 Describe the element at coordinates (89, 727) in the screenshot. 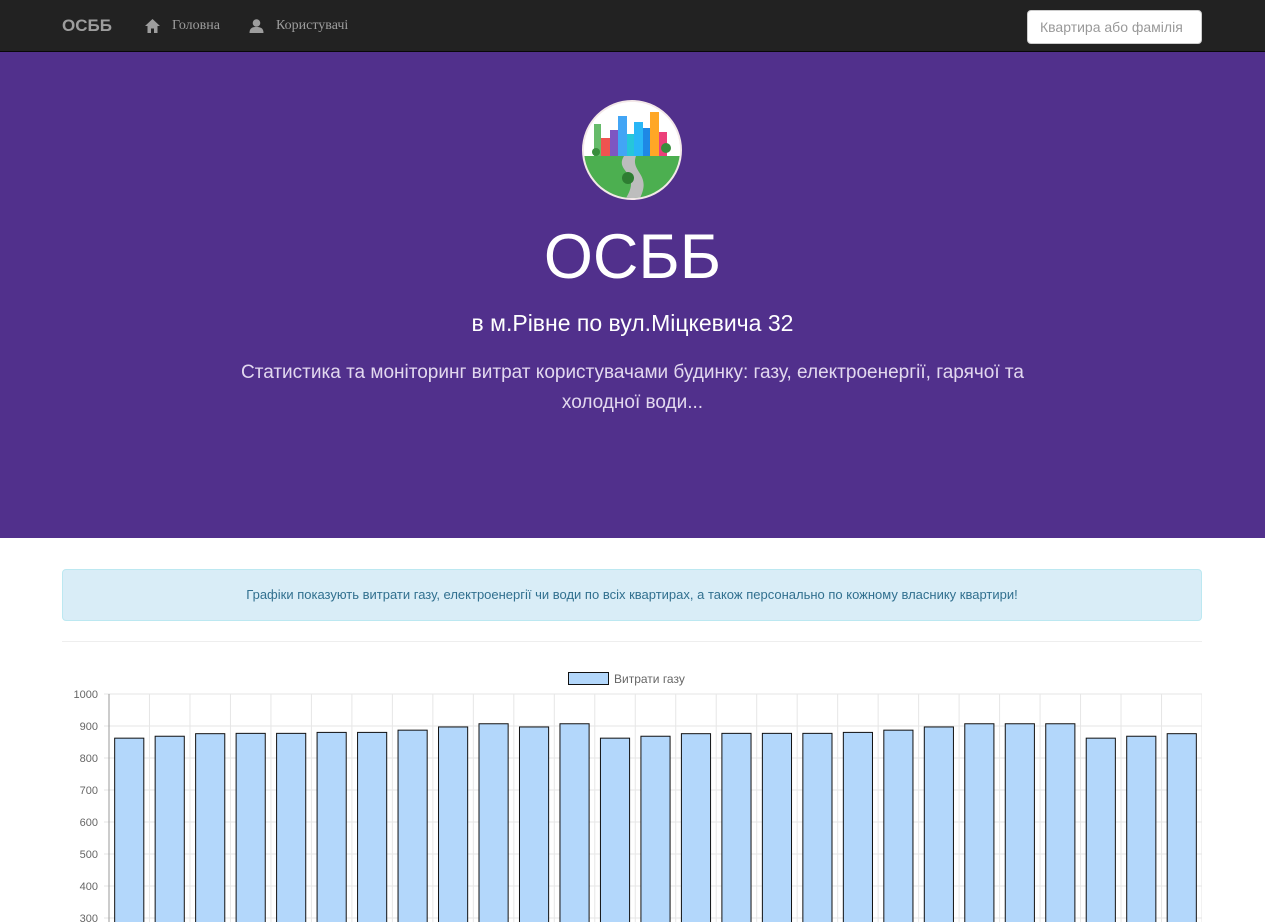

I see `y-tick-label: 900` at that location.